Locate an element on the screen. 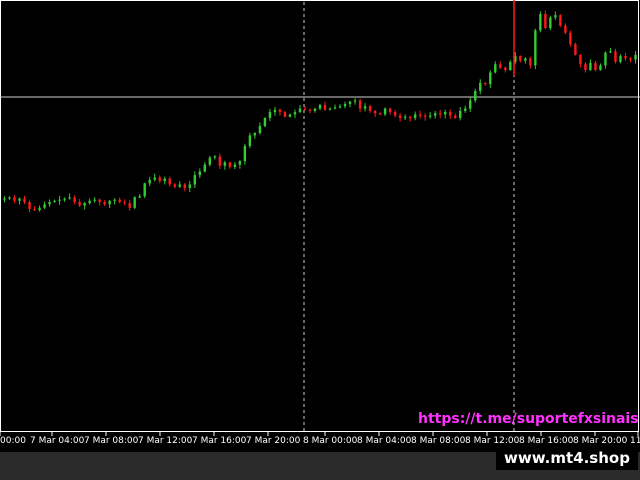  x-tick-label: 7 Mar 20:00 is located at coordinates (273, 441).